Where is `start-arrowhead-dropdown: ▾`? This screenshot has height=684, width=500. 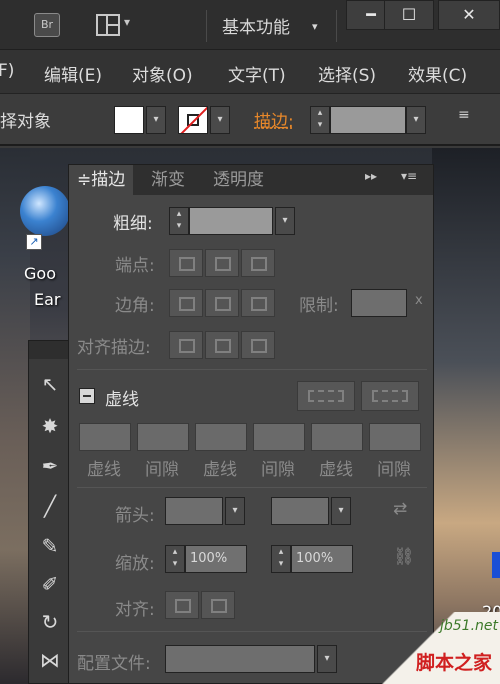
start-arrowhead-dropdown: ▾ is located at coordinates (235, 511).